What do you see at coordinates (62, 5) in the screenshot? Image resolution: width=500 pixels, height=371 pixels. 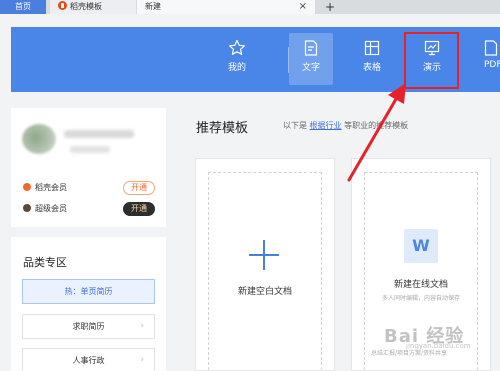 I see `daoke-logo-icon` at bounding box center [62, 5].